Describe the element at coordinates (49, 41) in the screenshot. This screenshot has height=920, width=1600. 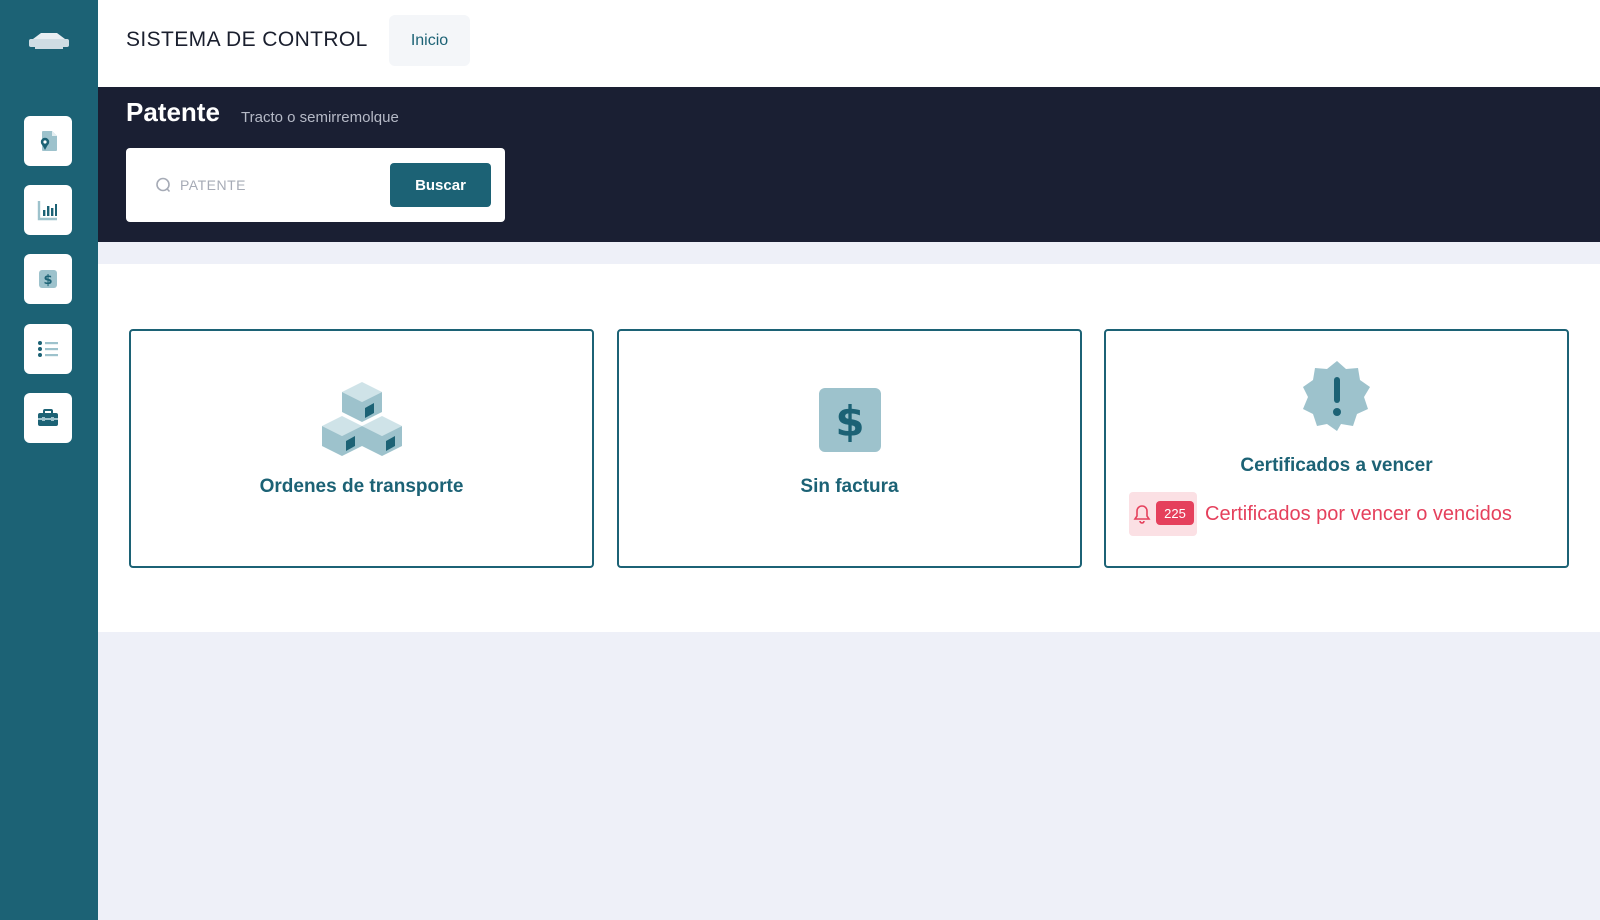
I see `company-logo` at that location.